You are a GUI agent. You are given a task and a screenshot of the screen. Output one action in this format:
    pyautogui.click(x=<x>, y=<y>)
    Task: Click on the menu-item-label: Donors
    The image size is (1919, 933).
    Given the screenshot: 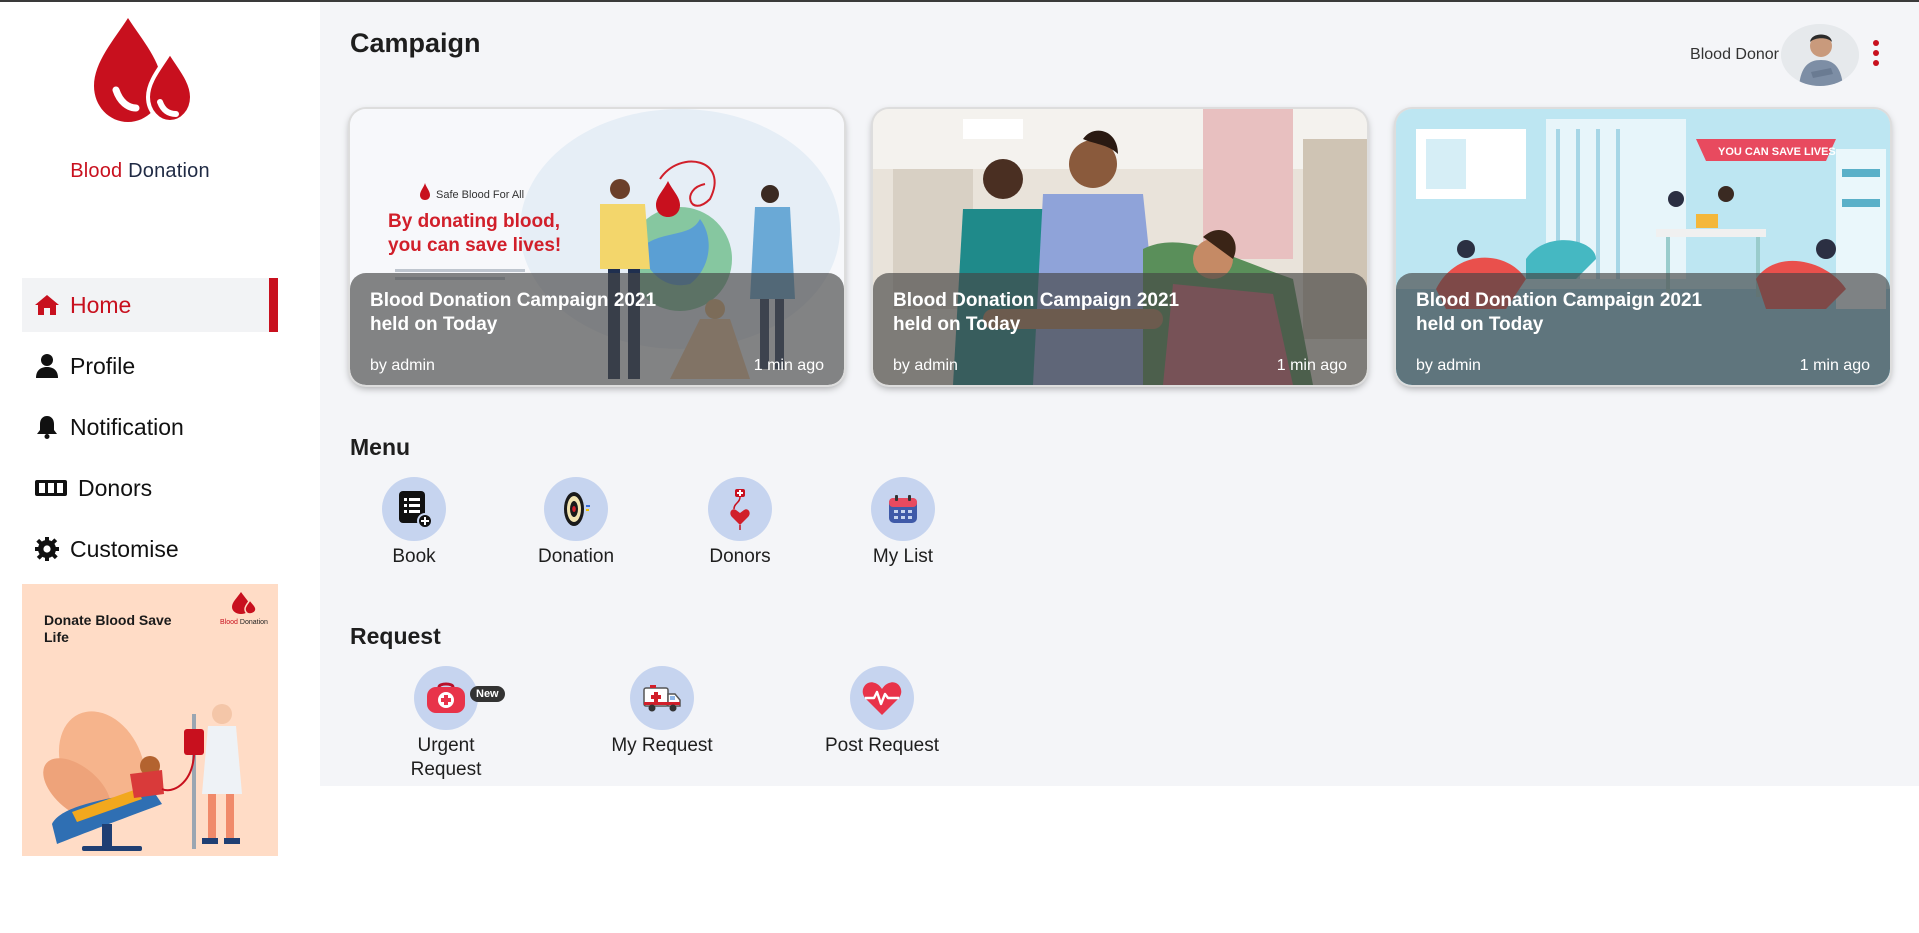 What is the action you would take?
    pyautogui.click(x=740, y=556)
    